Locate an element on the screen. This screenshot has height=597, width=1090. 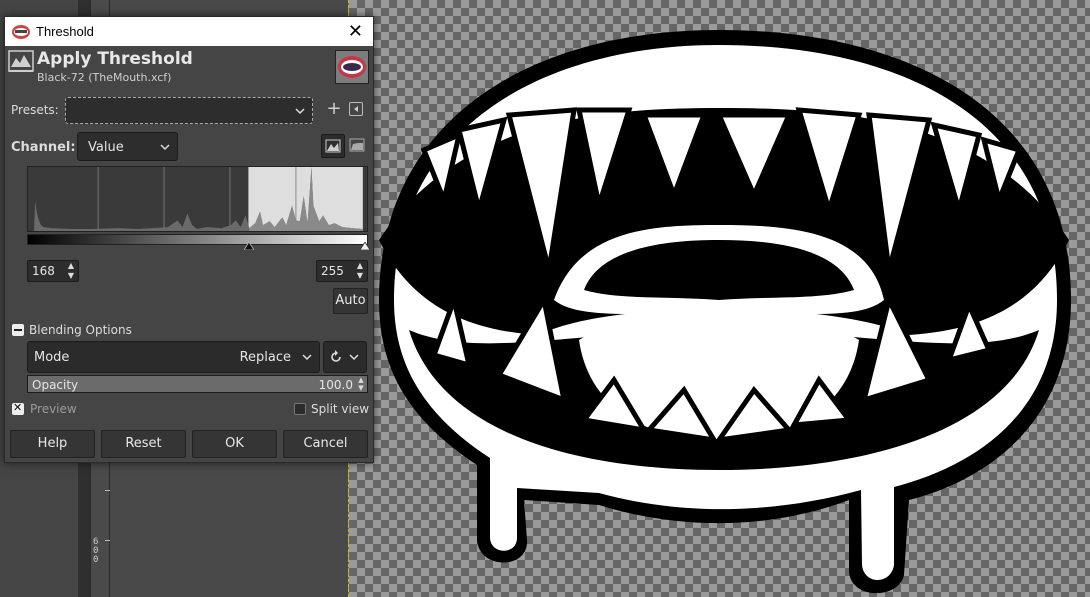
low-threshold-value: 168 is located at coordinates (43, 271).